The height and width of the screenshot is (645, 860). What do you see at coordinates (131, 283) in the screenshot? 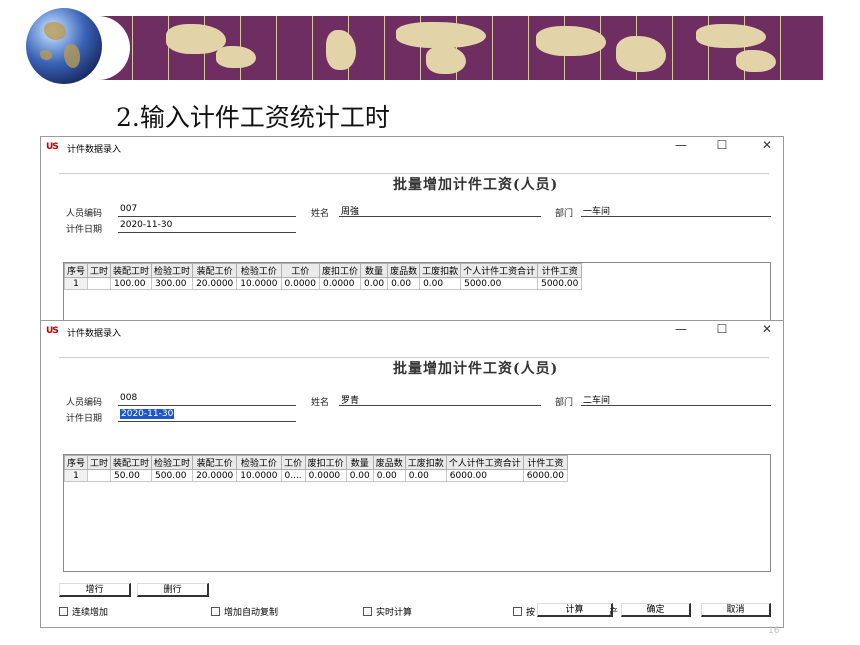
I see `table-cell: 100.00` at bounding box center [131, 283].